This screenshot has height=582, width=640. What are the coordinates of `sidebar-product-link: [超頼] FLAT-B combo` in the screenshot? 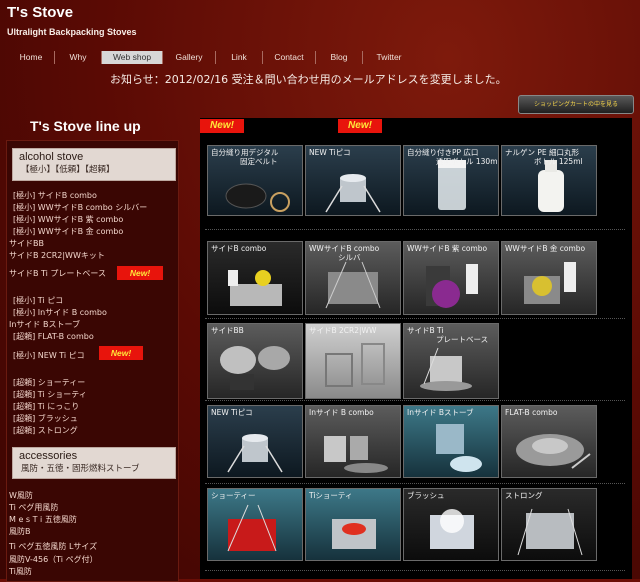 It's located at (53, 336).